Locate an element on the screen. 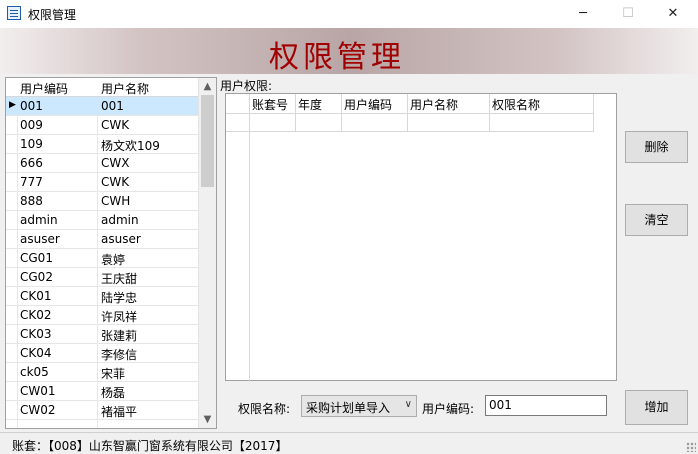  user-code-cell: CK01 is located at coordinates (36, 296).